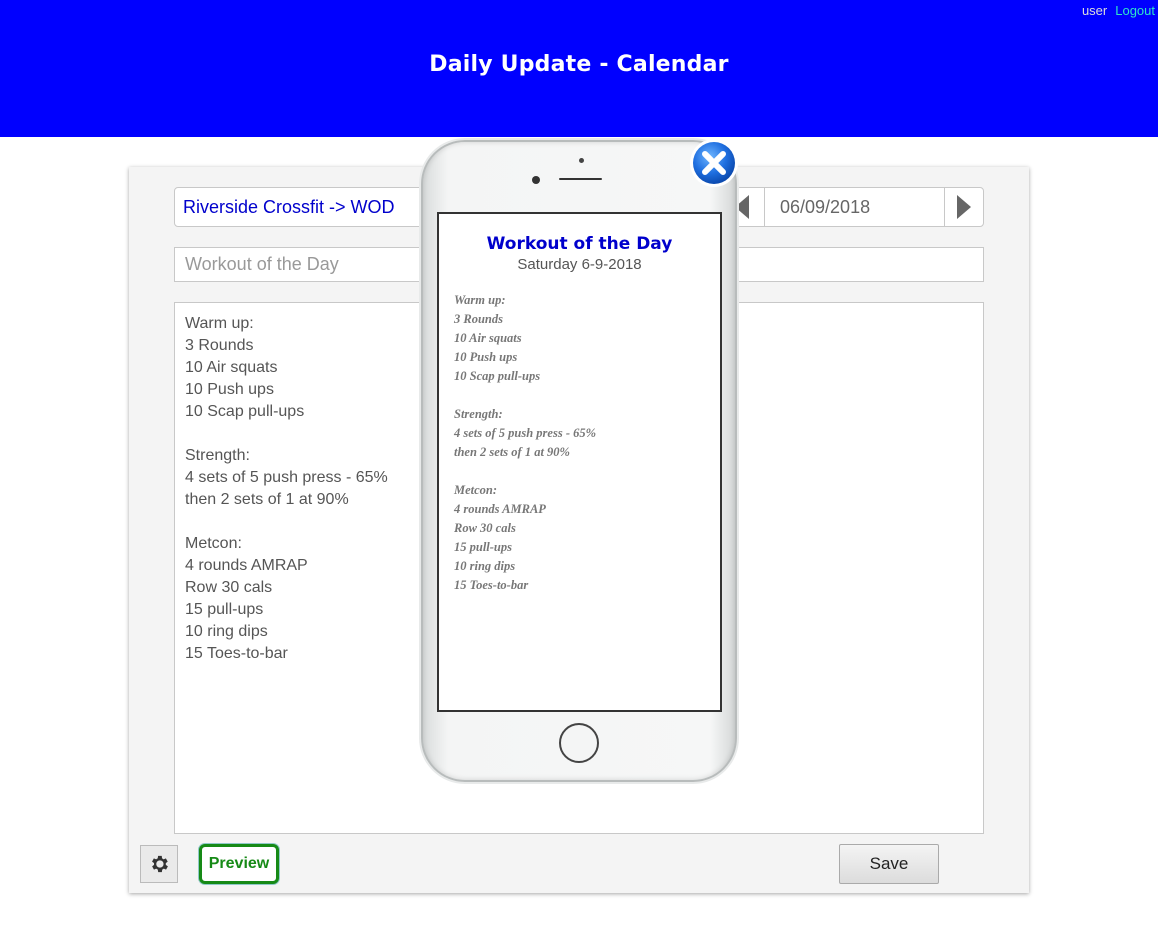  What do you see at coordinates (742, 207) in the screenshot?
I see `triangle-left-icon` at bounding box center [742, 207].